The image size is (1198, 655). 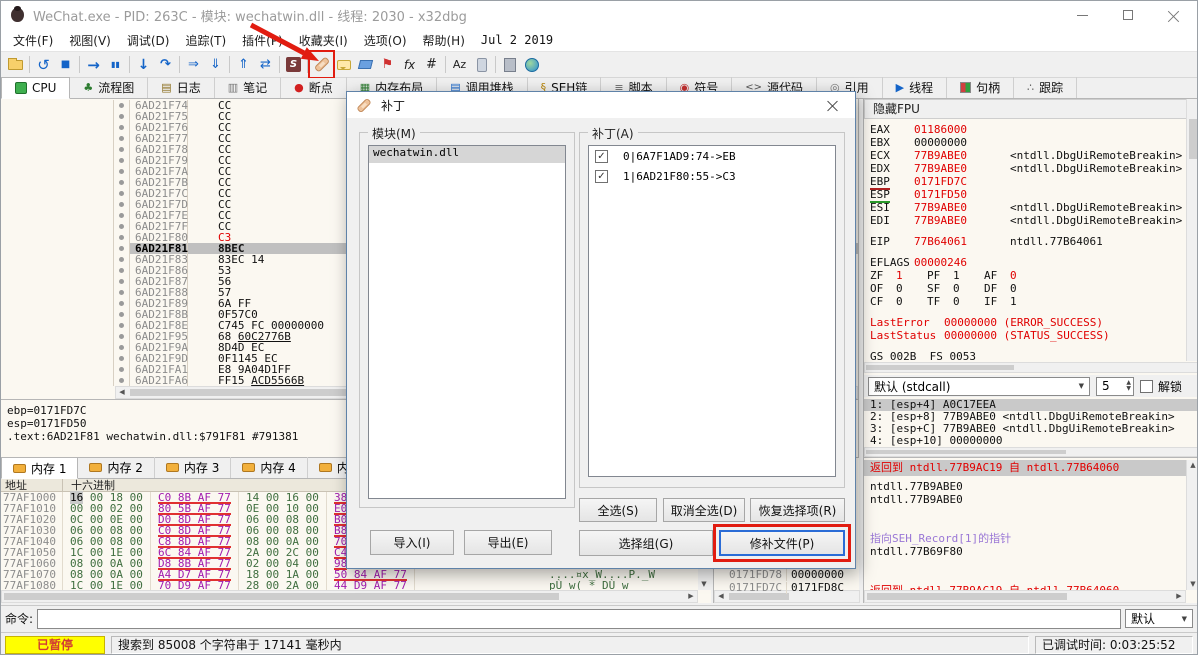 What do you see at coordinates (1028, 355) in the screenshot?
I see `segment-row: GS 002B FS 0053` at bounding box center [1028, 355].